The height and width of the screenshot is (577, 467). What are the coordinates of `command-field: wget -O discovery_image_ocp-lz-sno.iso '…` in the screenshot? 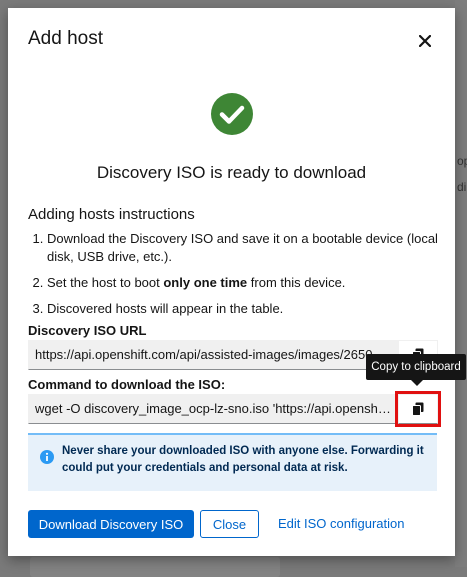 It's located at (213, 409).